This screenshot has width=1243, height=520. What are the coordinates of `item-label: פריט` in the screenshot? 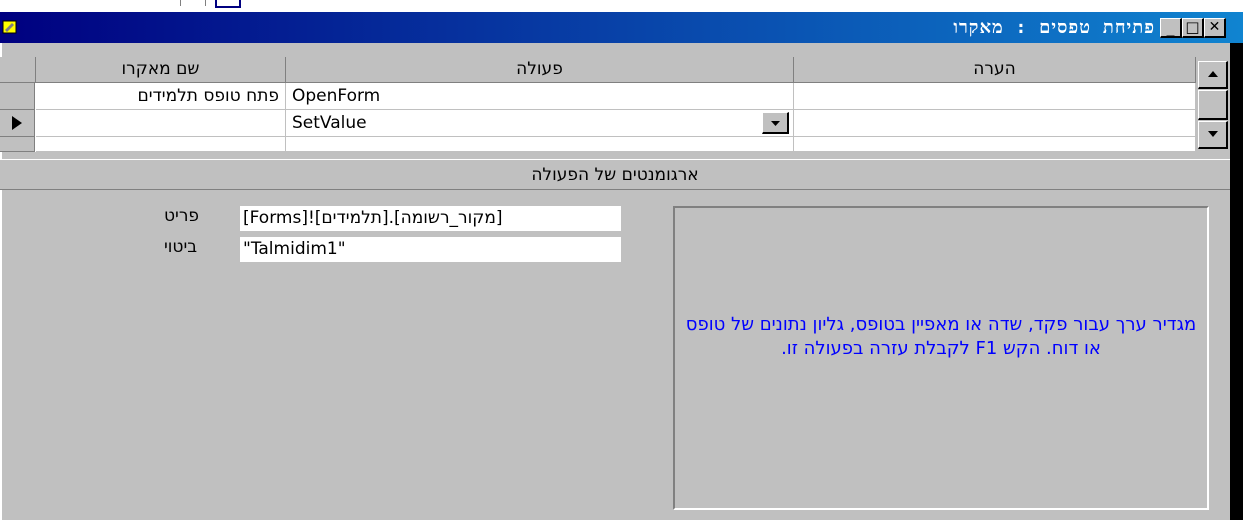 It's located at (182, 216).